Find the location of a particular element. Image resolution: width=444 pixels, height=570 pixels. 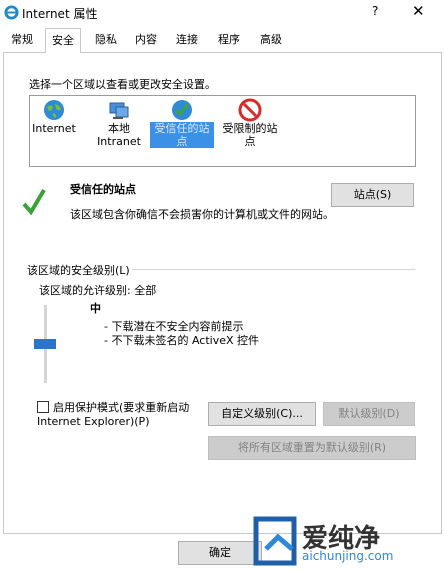

tab-general: 常规 is located at coordinates (22, 40).